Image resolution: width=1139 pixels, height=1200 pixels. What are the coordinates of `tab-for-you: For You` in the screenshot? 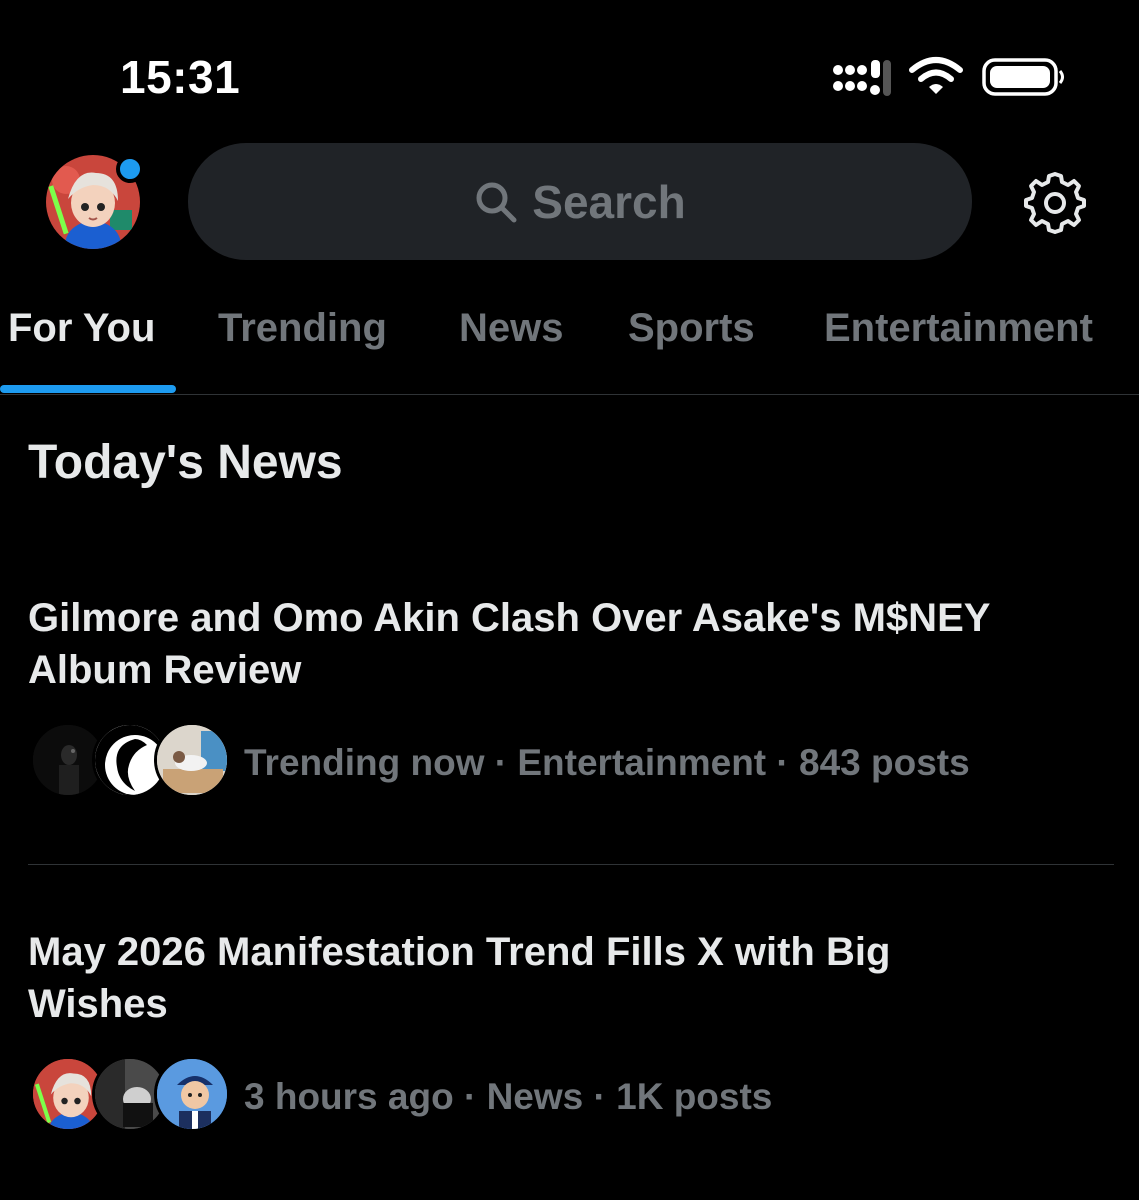 It's located at (81, 328).